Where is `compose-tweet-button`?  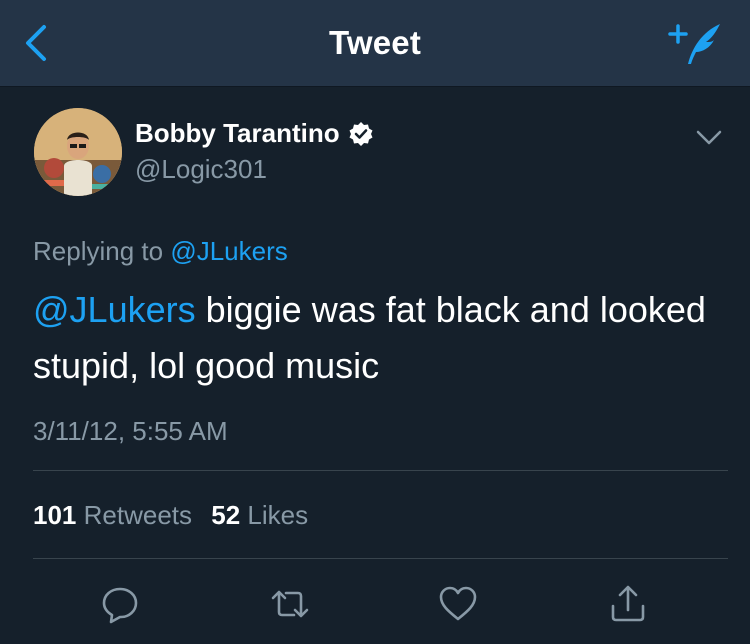 compose-tweet-button is located at coordinates (695, 43).